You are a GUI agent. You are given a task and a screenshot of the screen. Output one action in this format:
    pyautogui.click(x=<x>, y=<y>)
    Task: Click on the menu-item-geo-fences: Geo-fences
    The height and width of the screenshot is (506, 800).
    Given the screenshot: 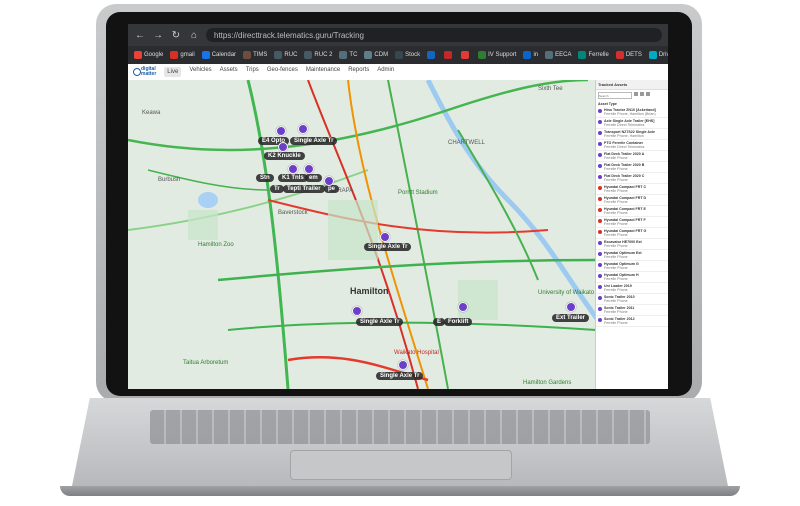 What is the action you would take?
    pyautogui.click(x=282, y=72)
    